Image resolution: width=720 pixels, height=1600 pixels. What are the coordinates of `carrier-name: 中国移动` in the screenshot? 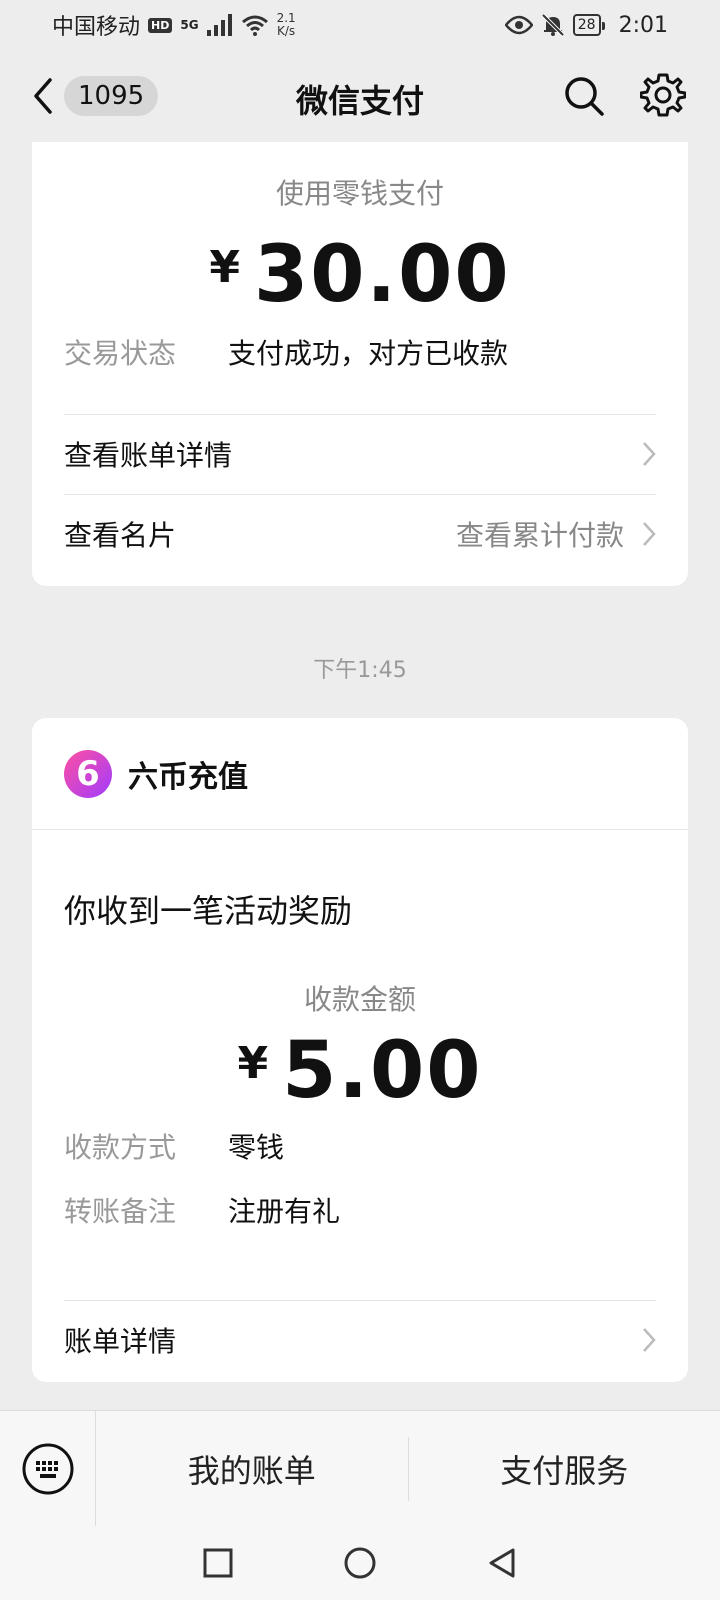 It's located at (96, 27).